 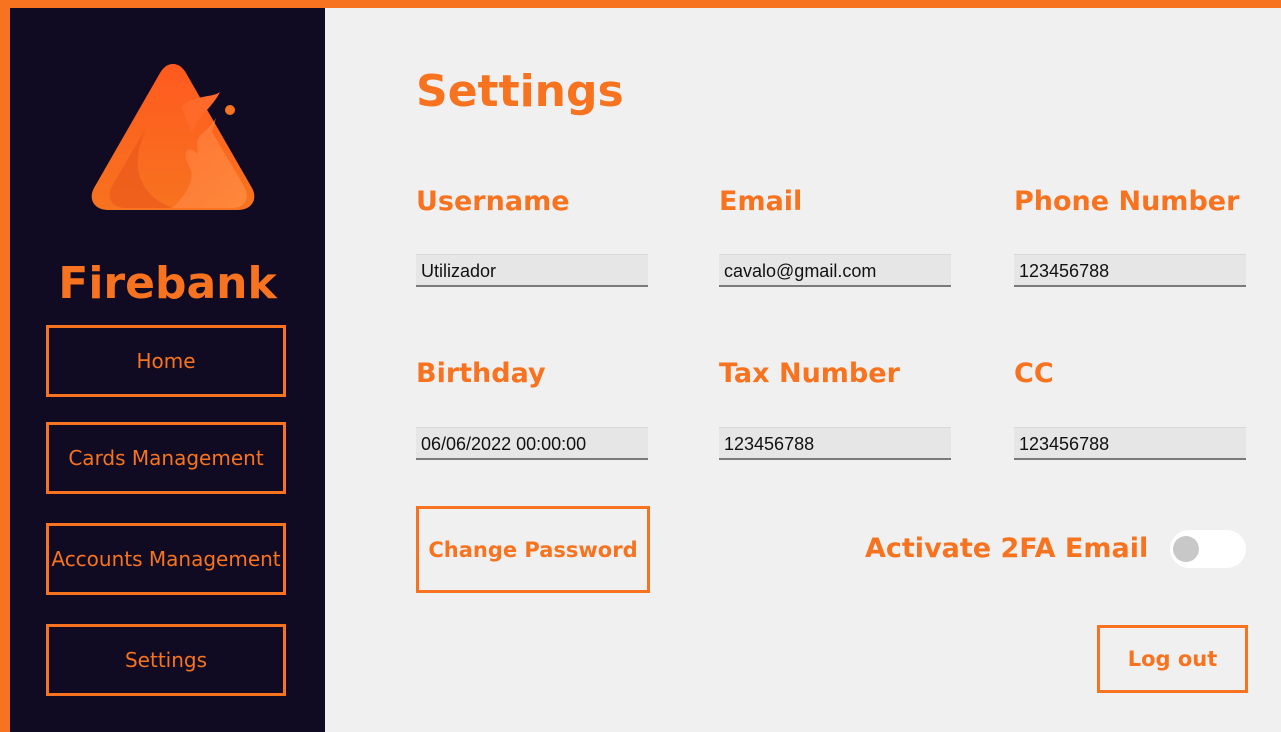 What do you see at coordinates (493, 201) in the screenshot?
I see `username-label: Username` at bounding box center [493, 201].